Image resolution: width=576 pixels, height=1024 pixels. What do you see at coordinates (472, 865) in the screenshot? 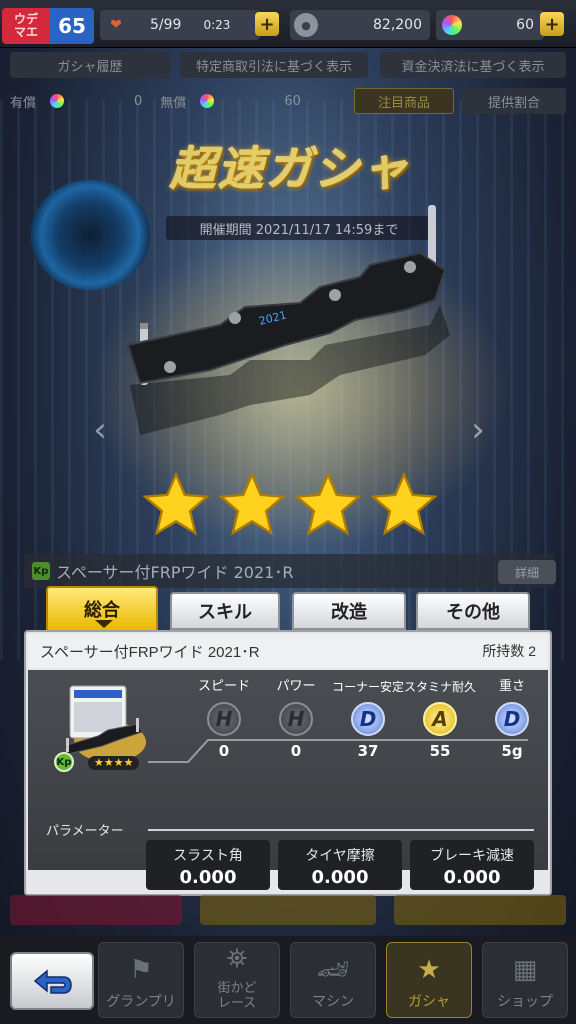
I see `param-brake-decel: ブレーキ減速 0.000` at bounding box center [472, 865].